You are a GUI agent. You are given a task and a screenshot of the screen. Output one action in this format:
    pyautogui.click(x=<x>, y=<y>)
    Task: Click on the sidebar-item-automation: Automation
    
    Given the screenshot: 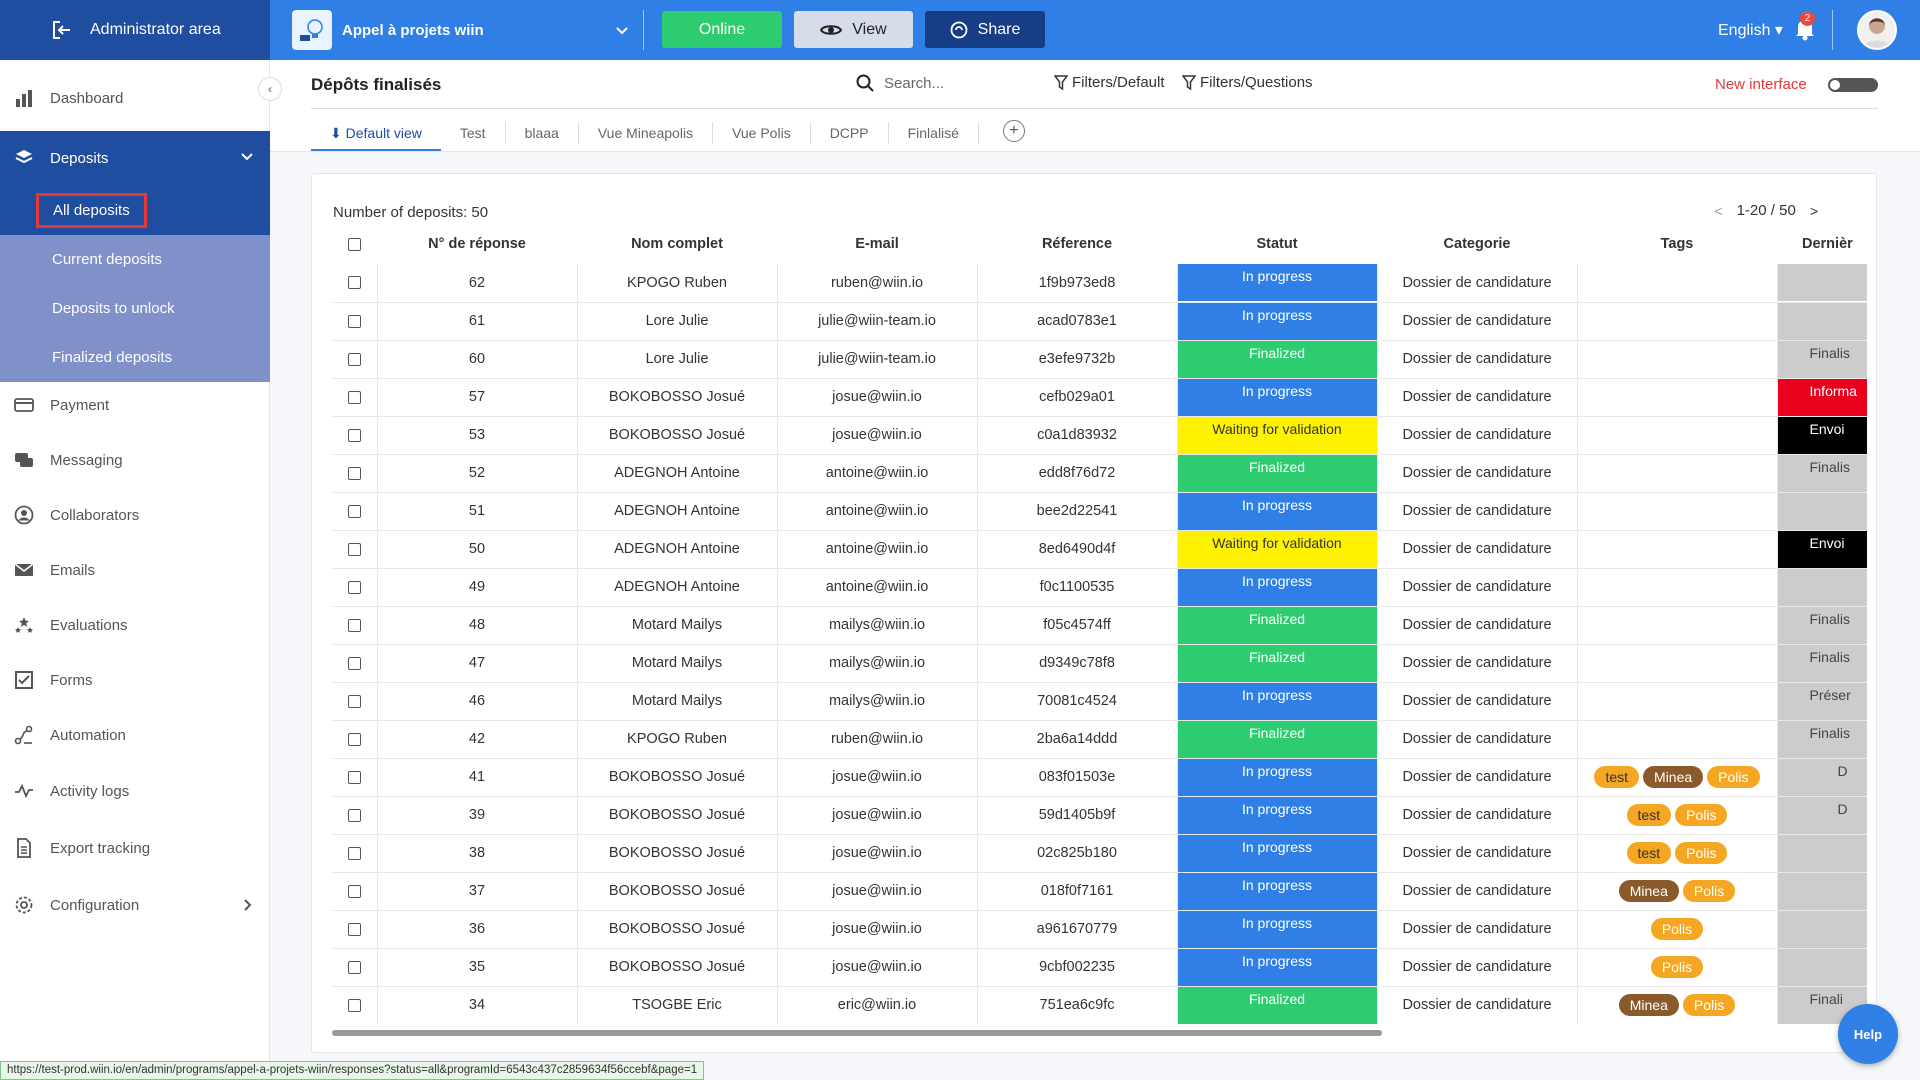 What is the action you would take?
    pyautogui.click(x=135, y=735)
    